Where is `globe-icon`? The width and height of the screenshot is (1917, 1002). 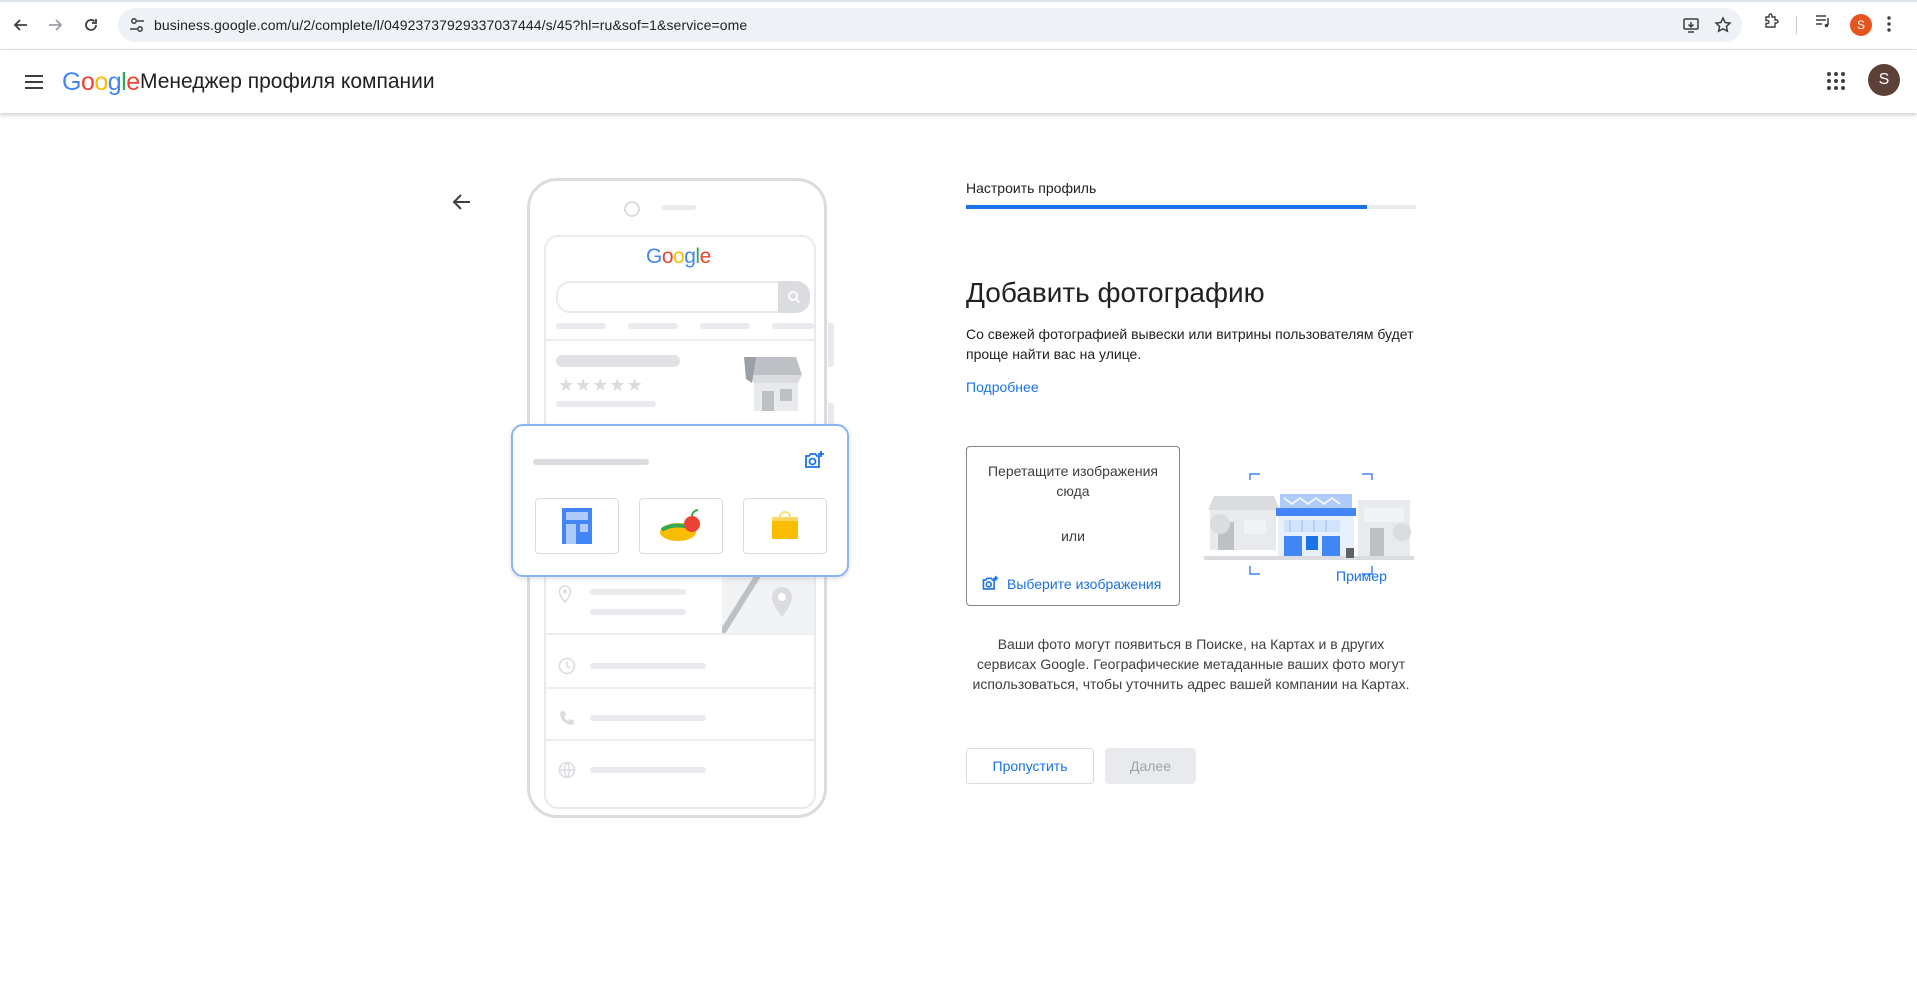 globe-icon is located at coordinates (567, 772).